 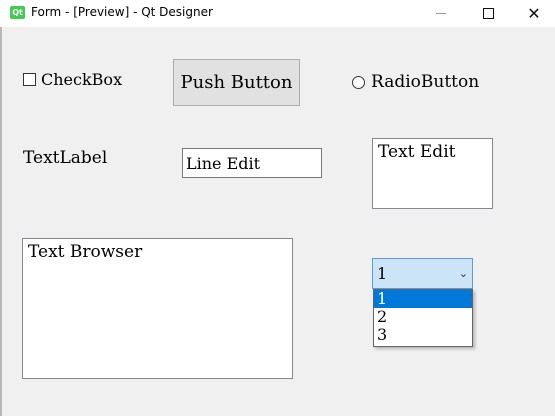 I want to click on chevron-down-icon: ⌄, so click(x=463, y=273).